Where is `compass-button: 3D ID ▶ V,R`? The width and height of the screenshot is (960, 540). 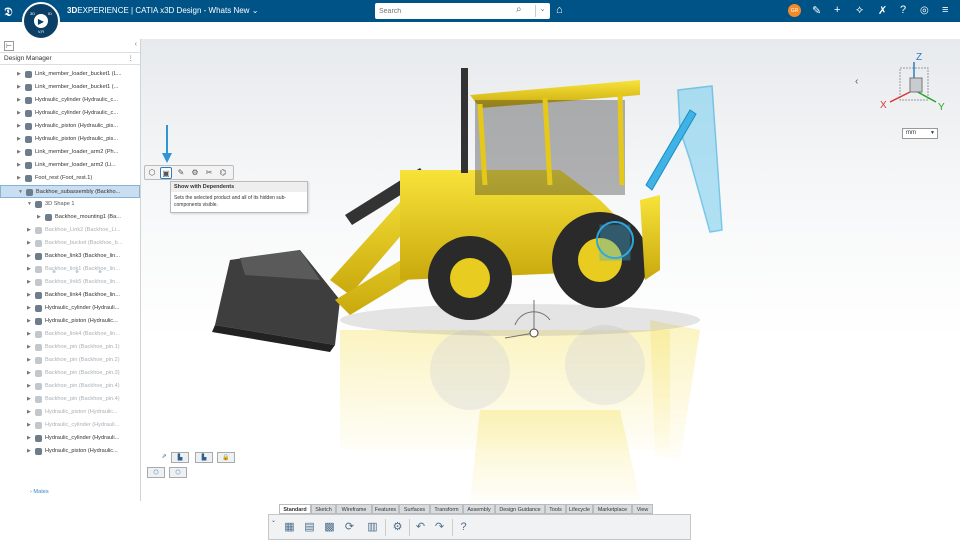
compass-button: 3D ID ▶ V,R is located at coordinates (41, 21).